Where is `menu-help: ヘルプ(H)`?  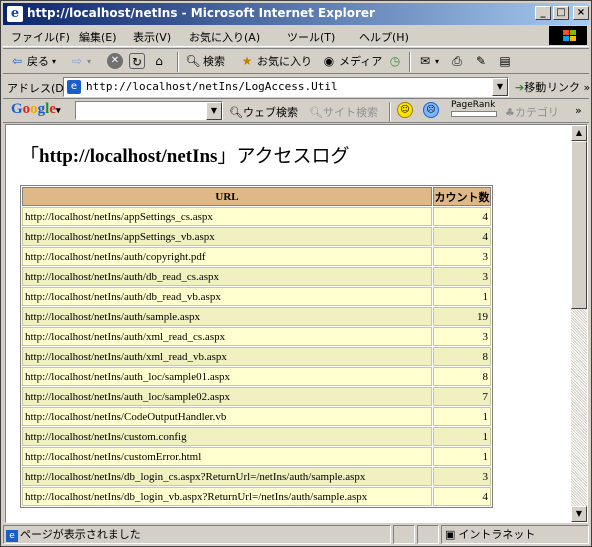
menu-help: ヘルプ(H) is located at coordinates (384, 37).